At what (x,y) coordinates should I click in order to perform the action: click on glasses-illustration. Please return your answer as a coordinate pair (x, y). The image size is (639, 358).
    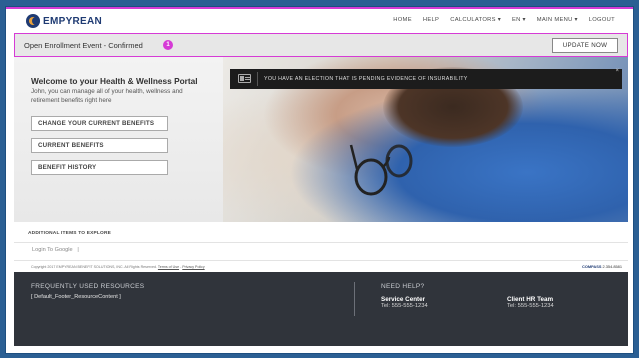
    Looking at the image, I should click on (381, 170).